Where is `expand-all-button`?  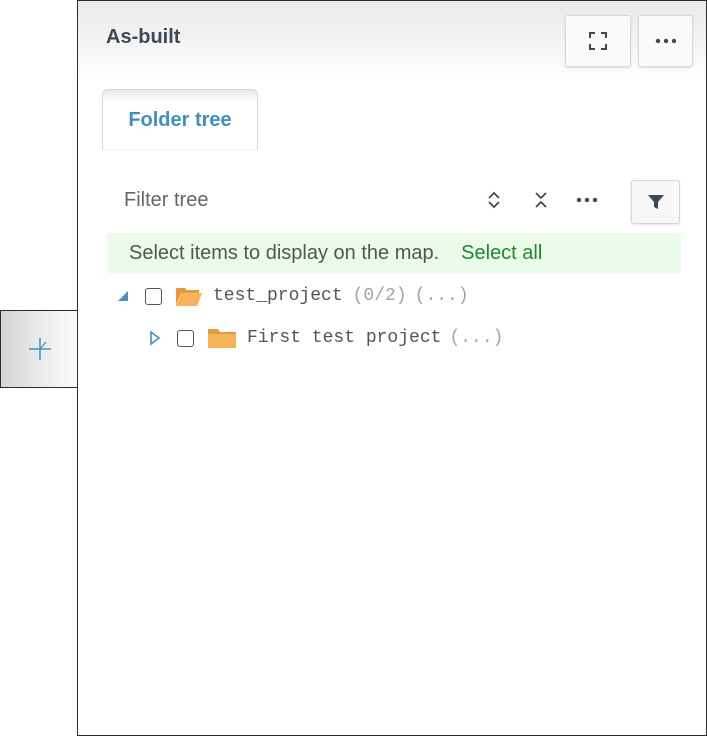 expand-all-button is located at coordinates (494, 200).